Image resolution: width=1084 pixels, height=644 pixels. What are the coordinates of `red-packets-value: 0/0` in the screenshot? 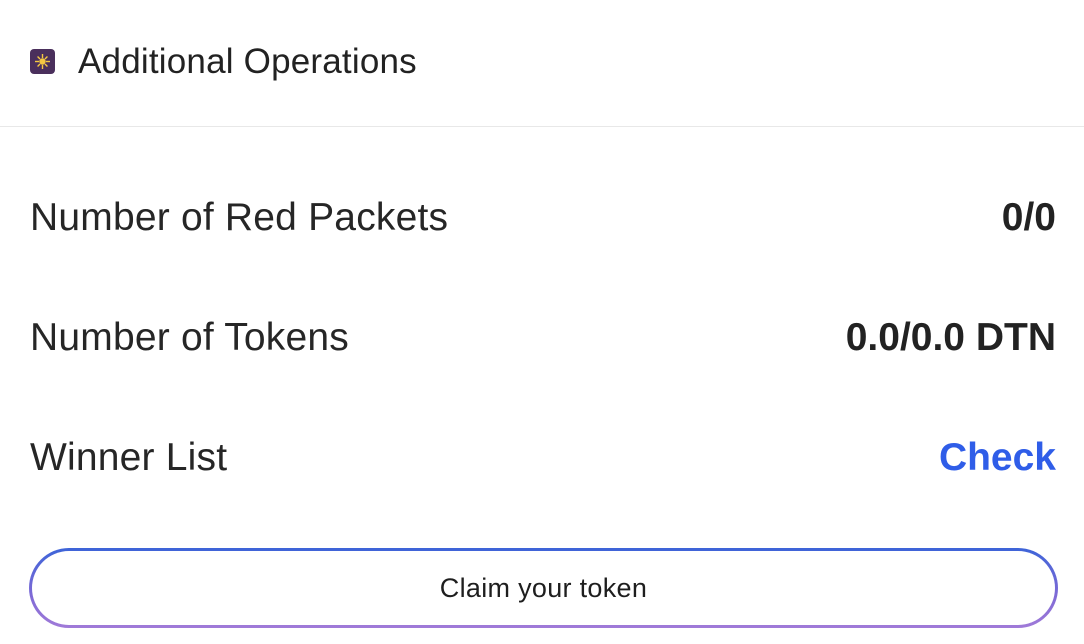 It's located at (1028, 217).